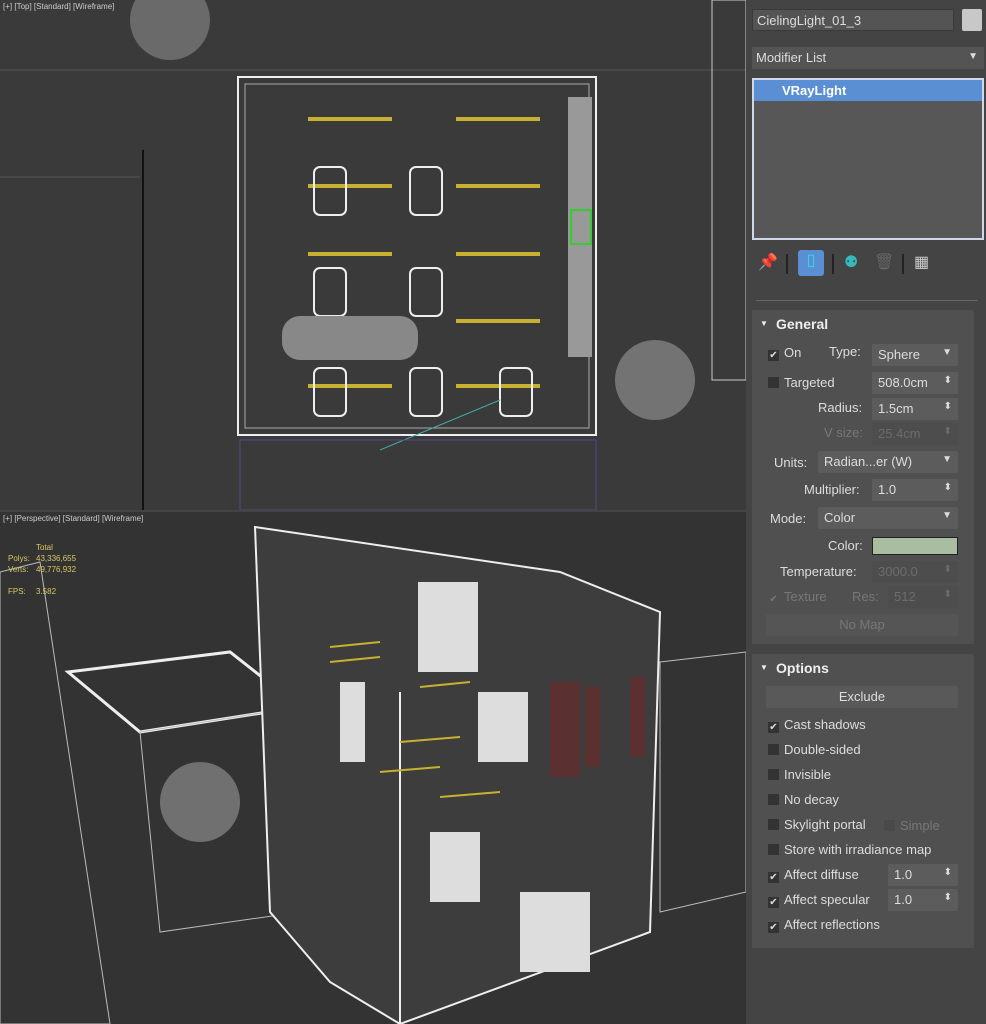 The image size is (986, 1024). Describe the element at coordinates (845, 351) in the screenshot. I see `type-label: Type:` at that location.